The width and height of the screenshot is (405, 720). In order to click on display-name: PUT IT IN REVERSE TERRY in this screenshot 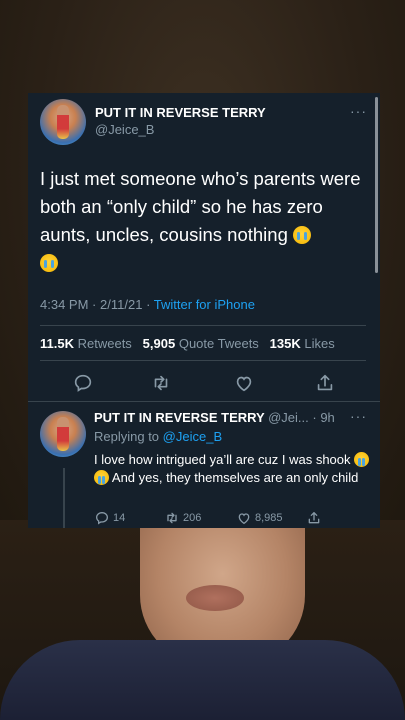, I will do `click(180, 112)`.